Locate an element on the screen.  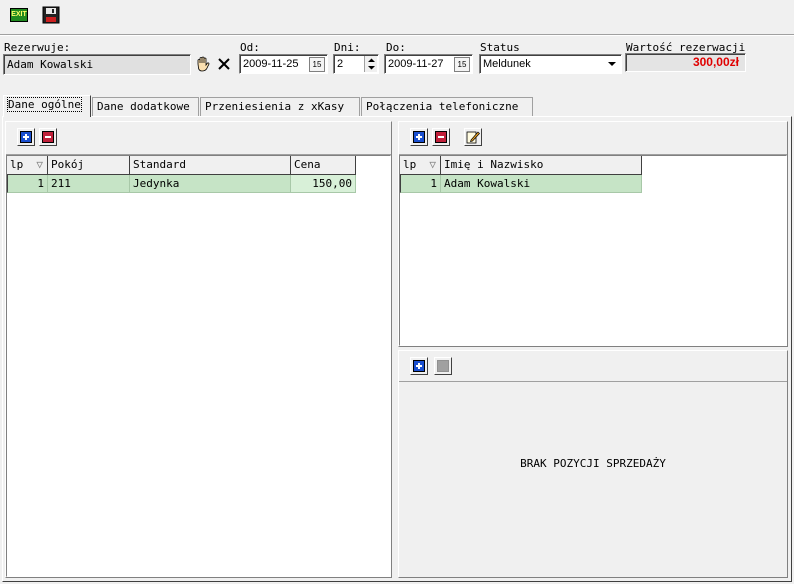
chevron-down-icon is located at coordinates (612, 64).